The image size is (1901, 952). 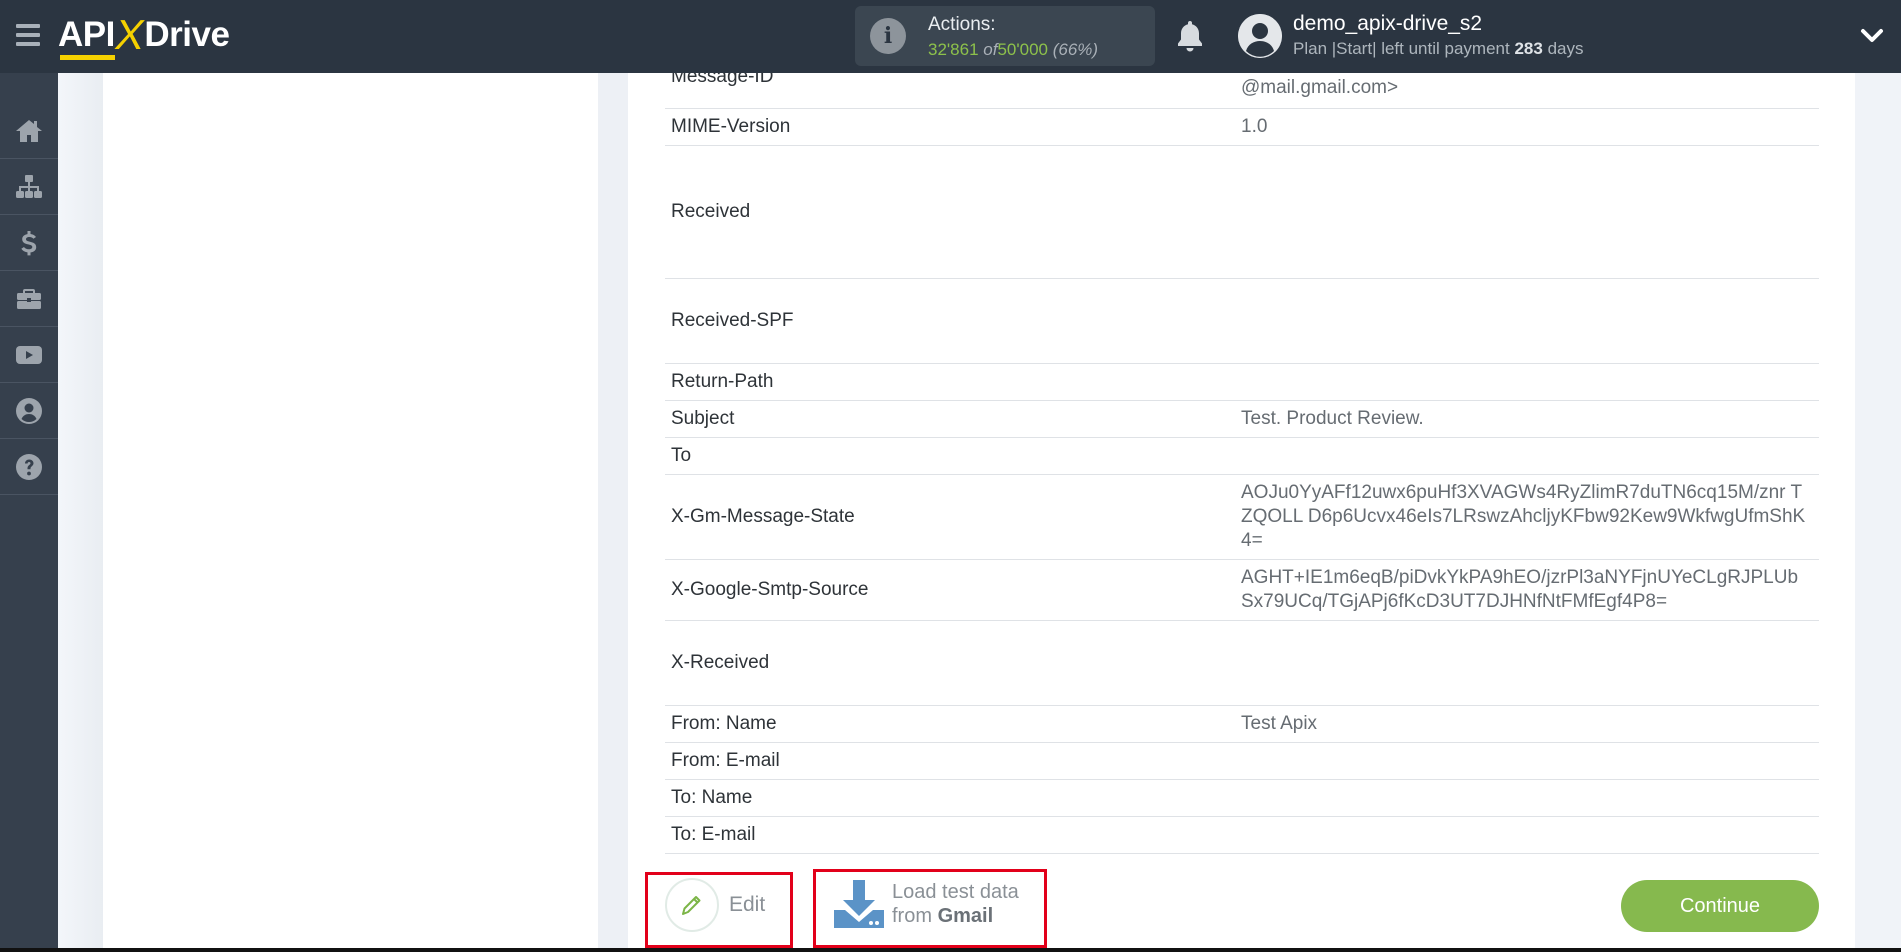 I want to click on page-background, so click(x=80, y=512).